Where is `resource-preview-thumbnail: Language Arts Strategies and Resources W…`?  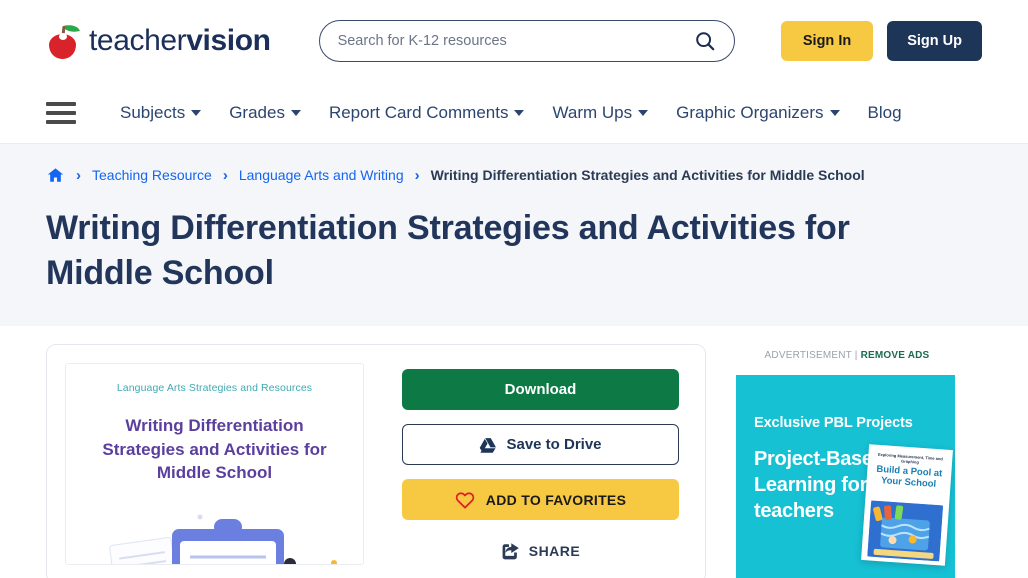 resource-preview-thumbnail: Language Arts Strategies and Resources W… is located at coordinates (214, 464).